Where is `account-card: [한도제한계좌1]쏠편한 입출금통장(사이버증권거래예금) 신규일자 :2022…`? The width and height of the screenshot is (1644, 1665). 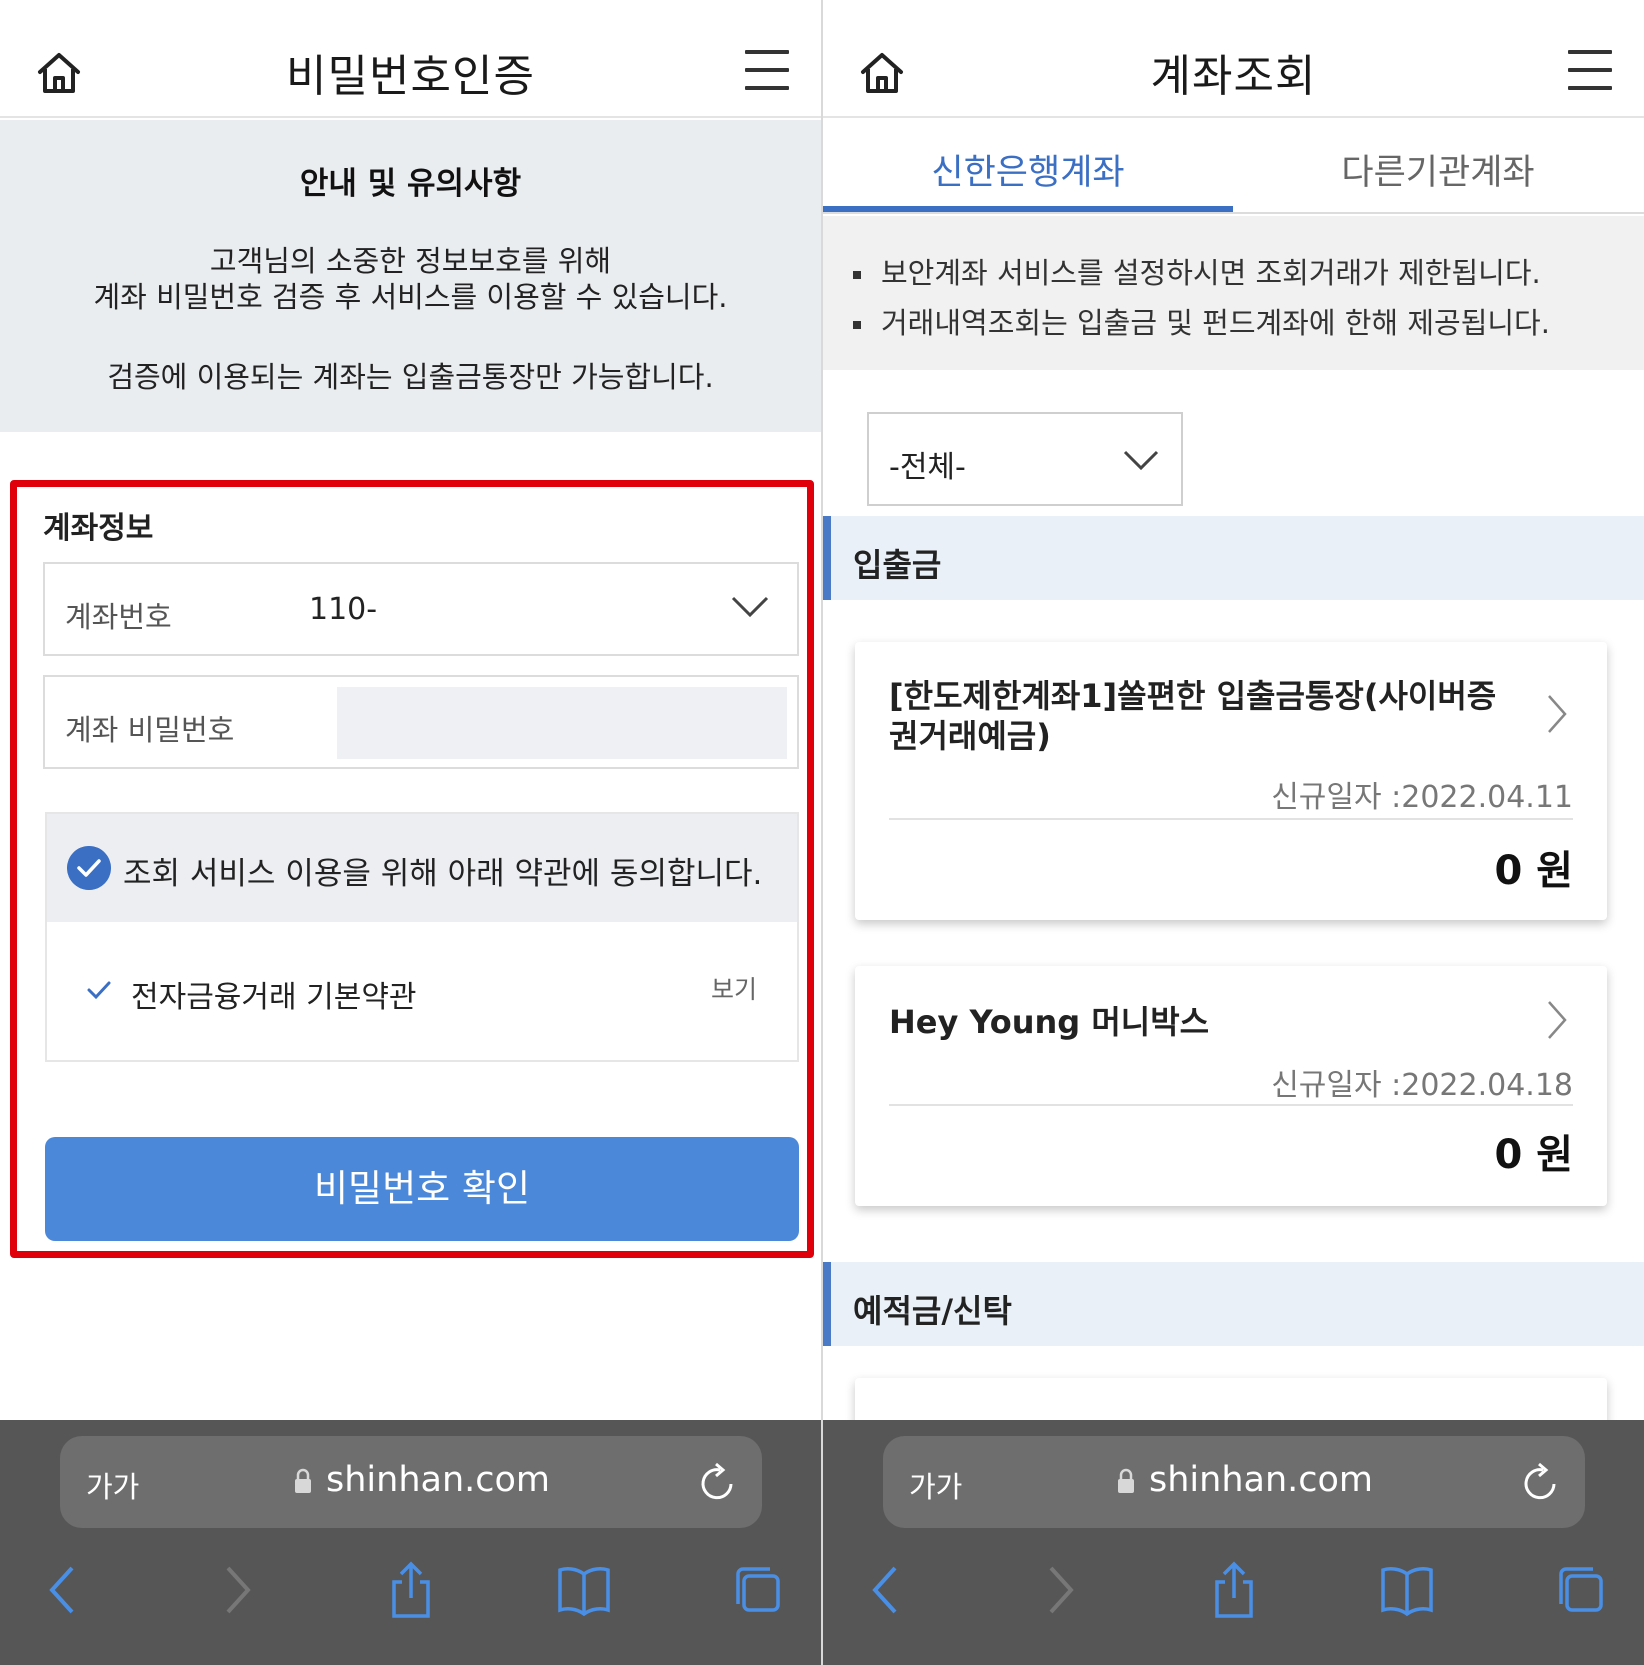 account-card: [한도제한계좌1]쏠편한 입출금통장(사이버증권거래예금) 신규일자 :2022… is located at coordinates (1231, 781).